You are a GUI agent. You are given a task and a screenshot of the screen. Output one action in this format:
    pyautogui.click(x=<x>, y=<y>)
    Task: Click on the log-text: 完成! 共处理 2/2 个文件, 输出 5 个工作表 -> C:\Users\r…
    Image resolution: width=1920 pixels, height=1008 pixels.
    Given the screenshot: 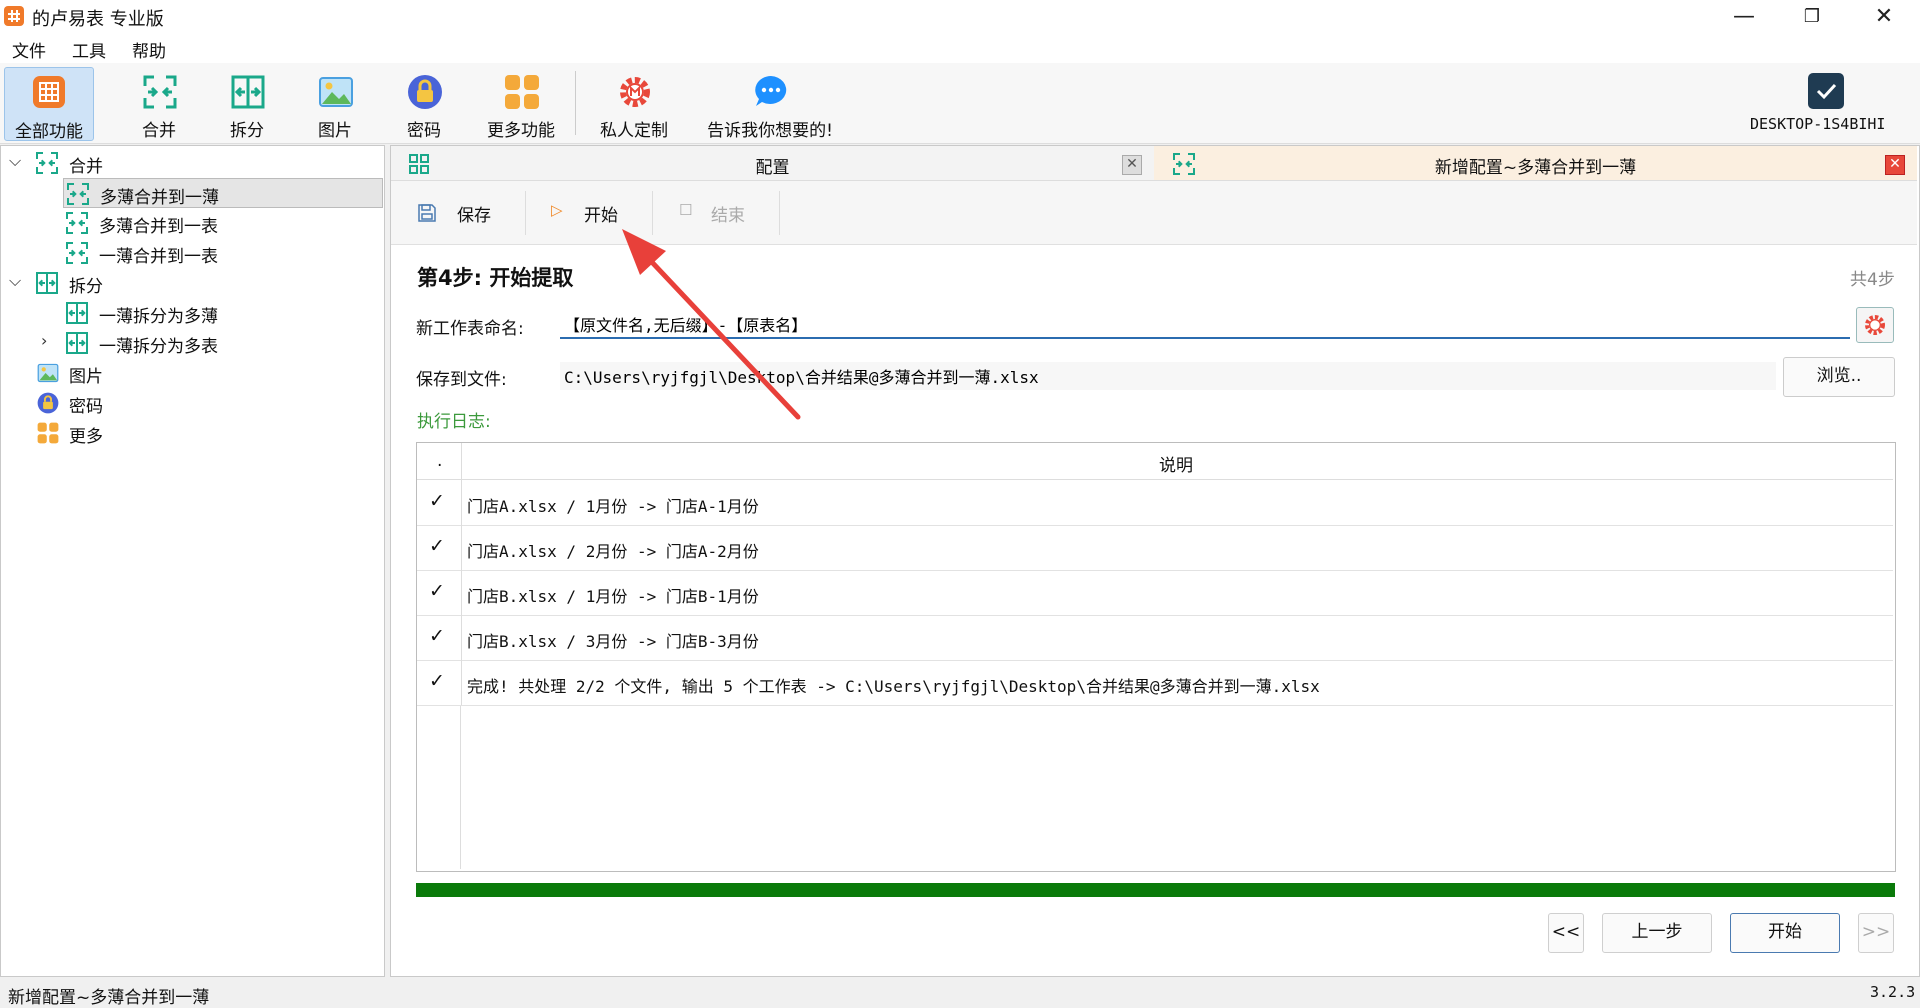 What is the action you would take?
    pyautogui.click(x=893, y=686)
    